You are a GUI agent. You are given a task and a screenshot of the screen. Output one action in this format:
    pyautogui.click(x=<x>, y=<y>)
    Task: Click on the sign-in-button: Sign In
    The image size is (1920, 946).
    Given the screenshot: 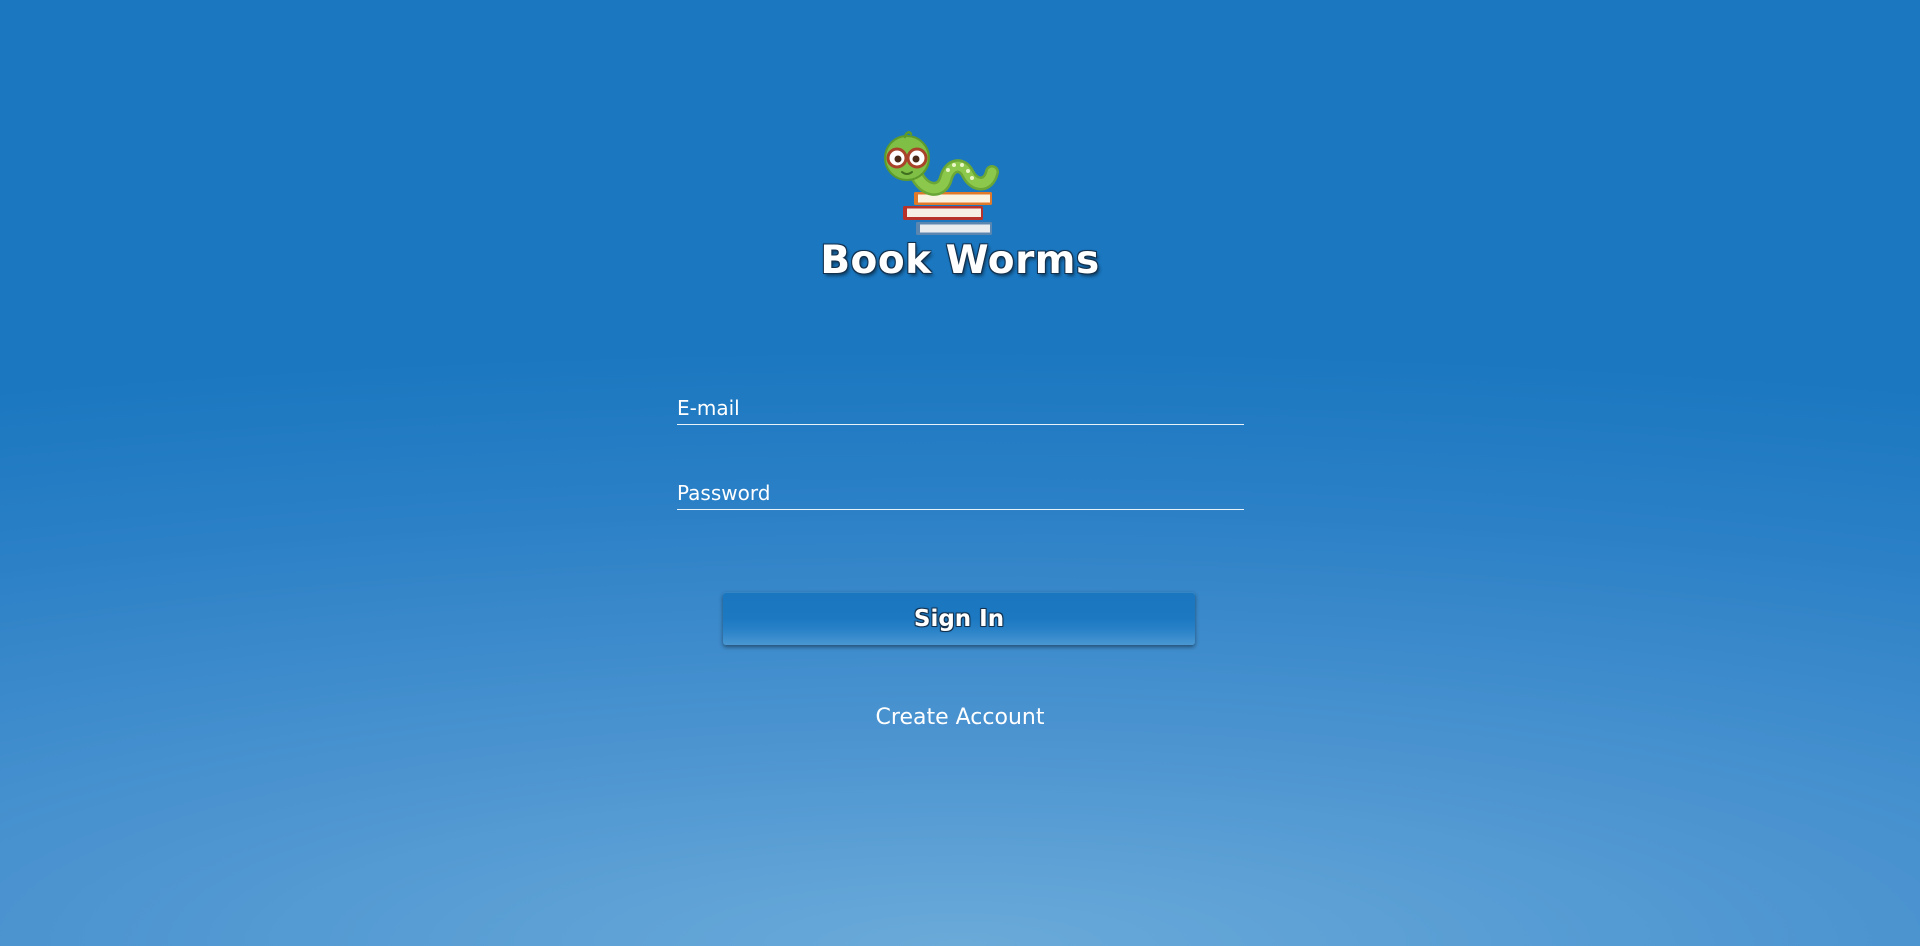 What is the action you would take?
    pyautogui.click(x=959, y=618)
    